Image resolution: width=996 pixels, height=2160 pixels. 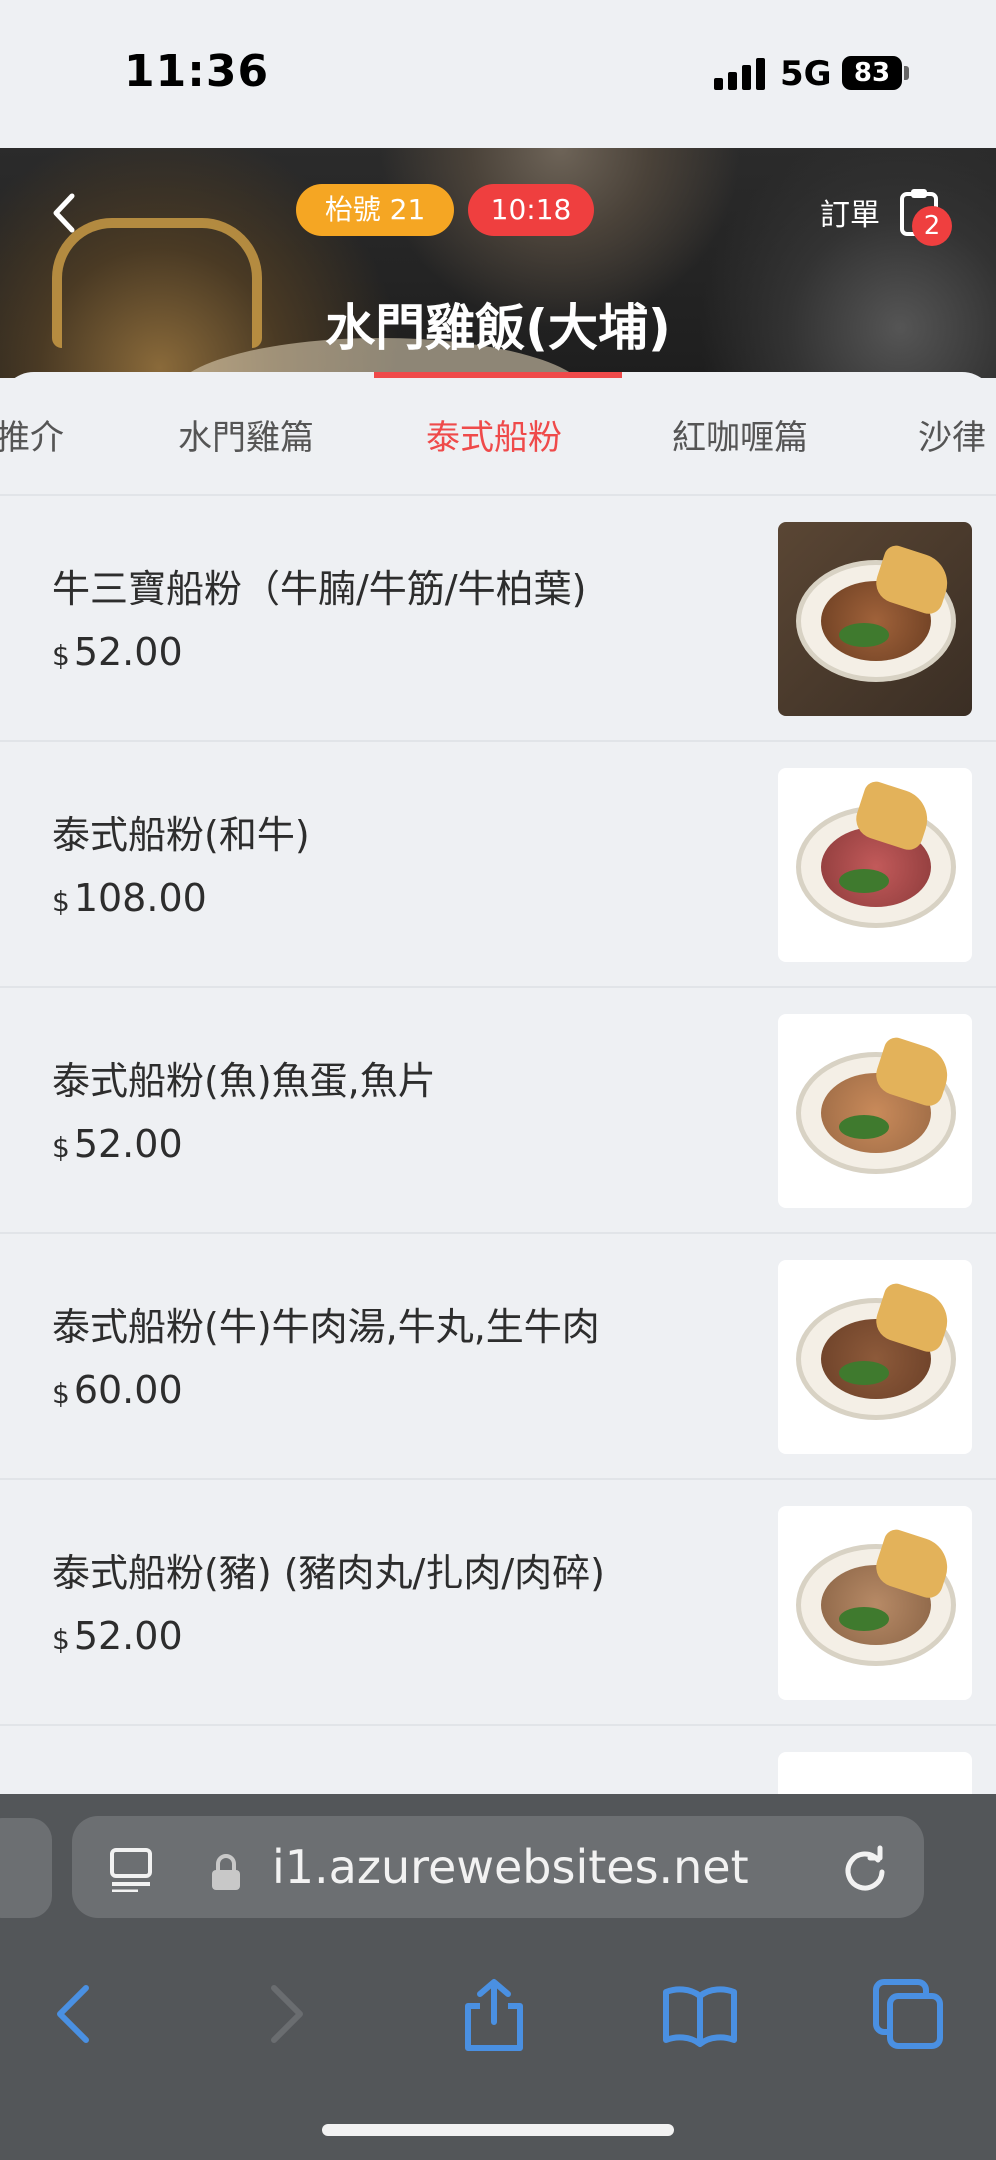 What do you see at coordinates (932, 226) in the screenshot?
I see `order-count-badge: 2` at bounding box center [932, 226].